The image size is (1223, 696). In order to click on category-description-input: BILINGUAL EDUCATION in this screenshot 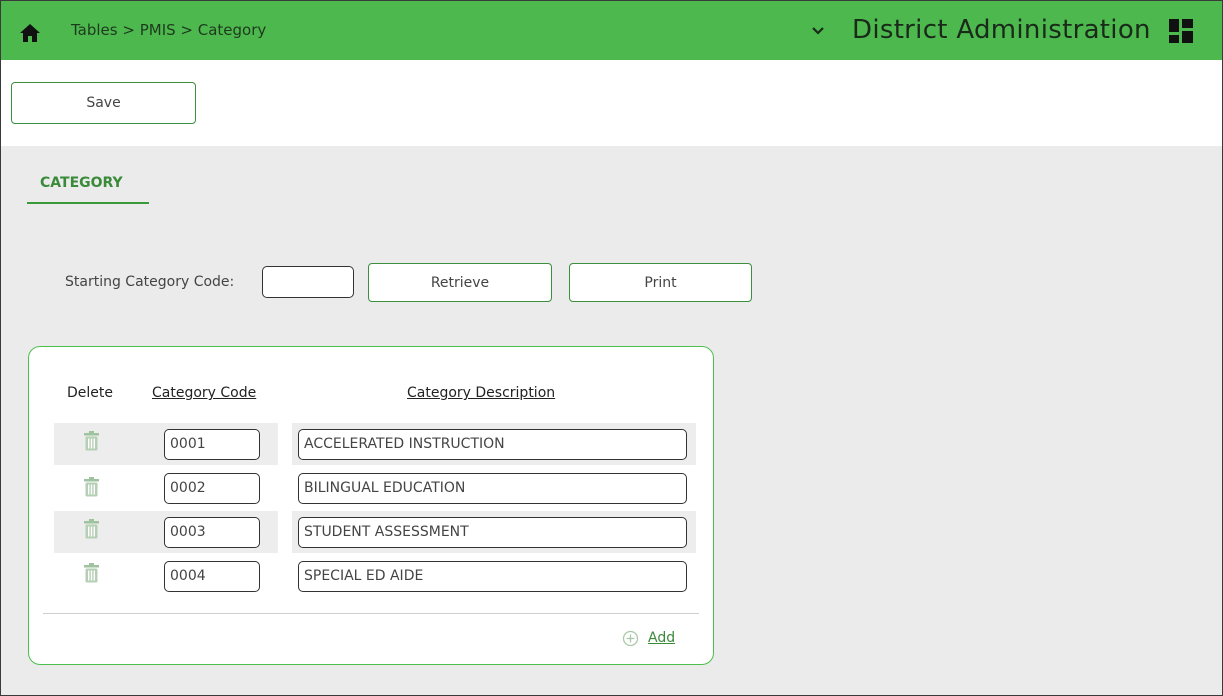, I will do `click(492, 488)`.